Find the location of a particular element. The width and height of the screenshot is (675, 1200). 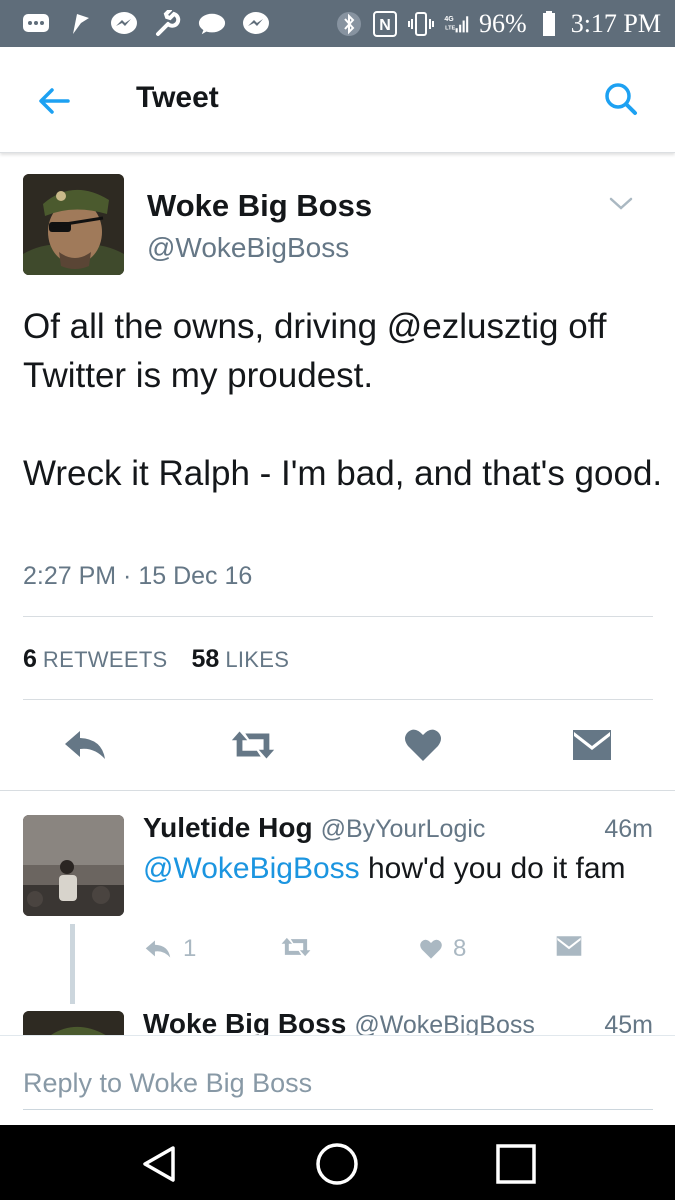

likes-label: LIKES is located at coordinates (257, 659).